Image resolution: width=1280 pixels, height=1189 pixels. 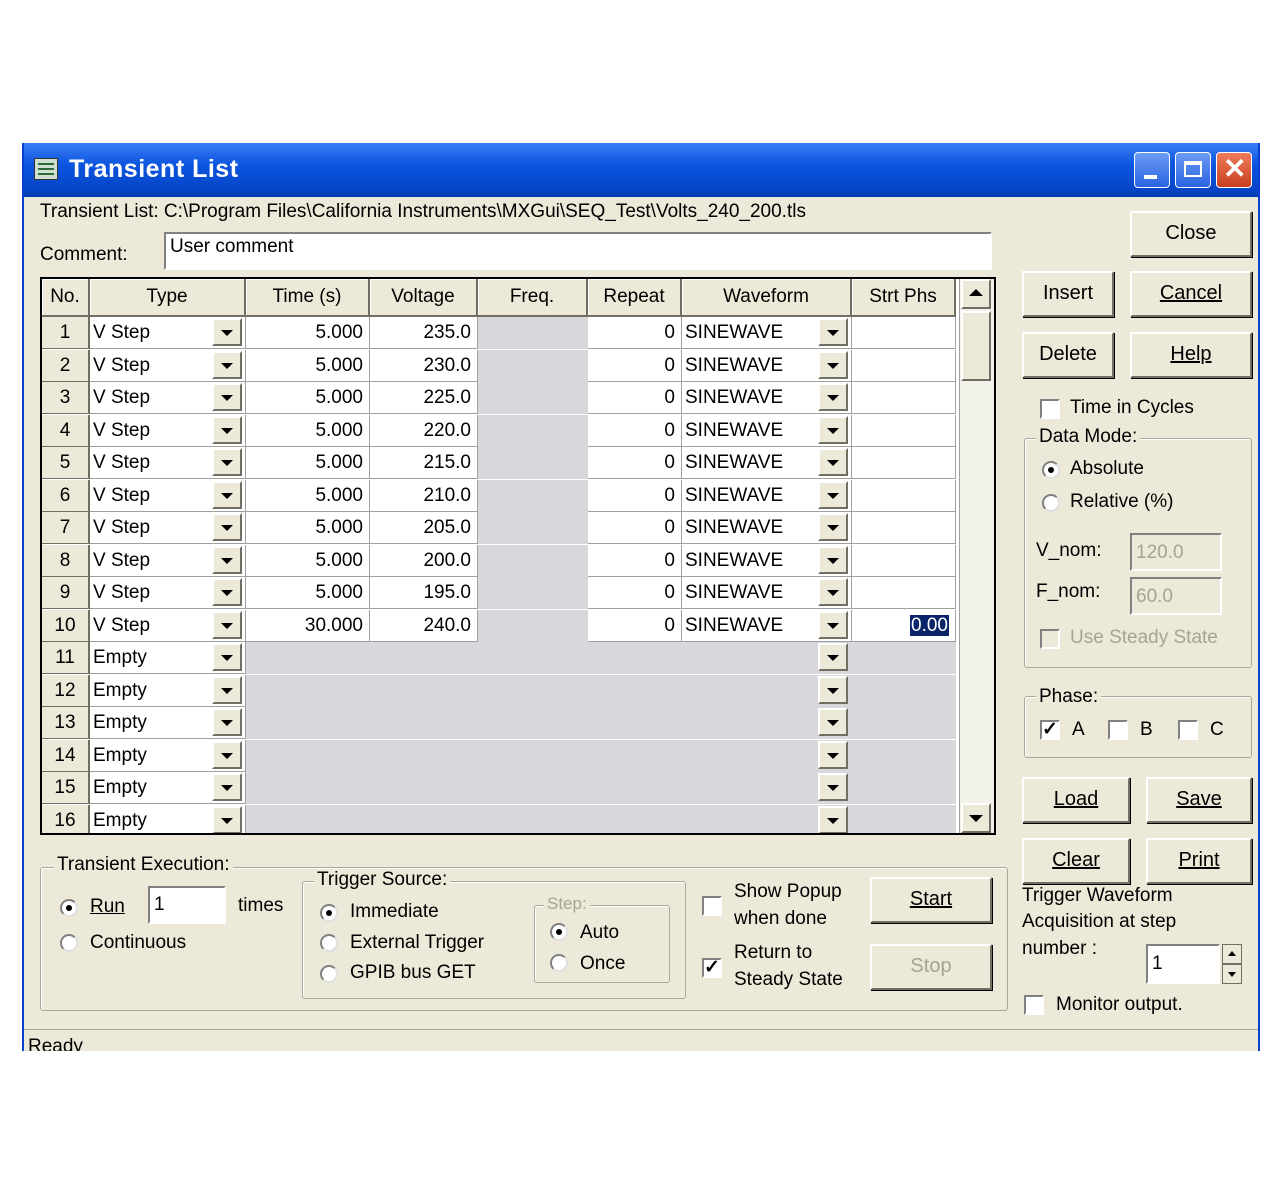 What do you see at coordinates (1191, 355) in the screenshot?
I see `help-button: Help` at bounding box center [1191, 355].